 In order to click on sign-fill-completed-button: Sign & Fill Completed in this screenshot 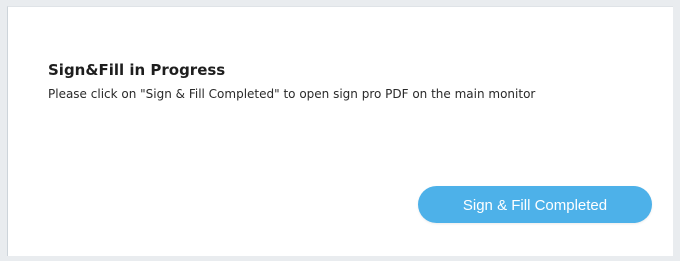, I will do `click(535, 204)`.